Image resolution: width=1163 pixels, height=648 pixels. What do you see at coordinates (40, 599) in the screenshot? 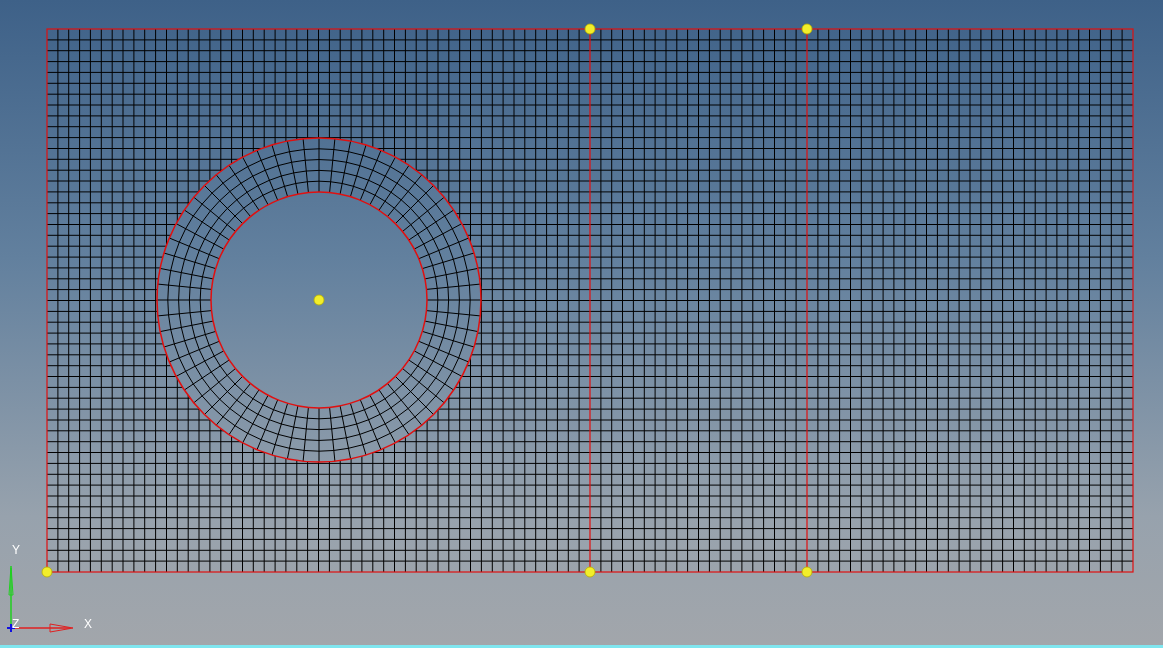
I see `axis-triad-drawing` at bounding box center [40, 599].